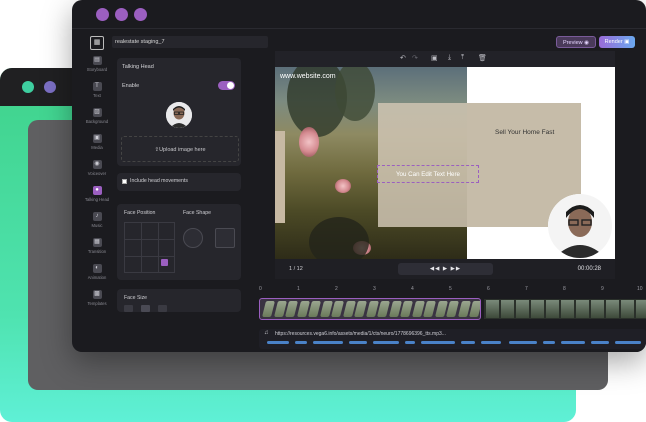 Image resolution: width=646 pixels, height=422 pixels. What do you see at coordinates (158, 247) in the screenshot?
I see `grid-line` at bounding box center [158, 247].